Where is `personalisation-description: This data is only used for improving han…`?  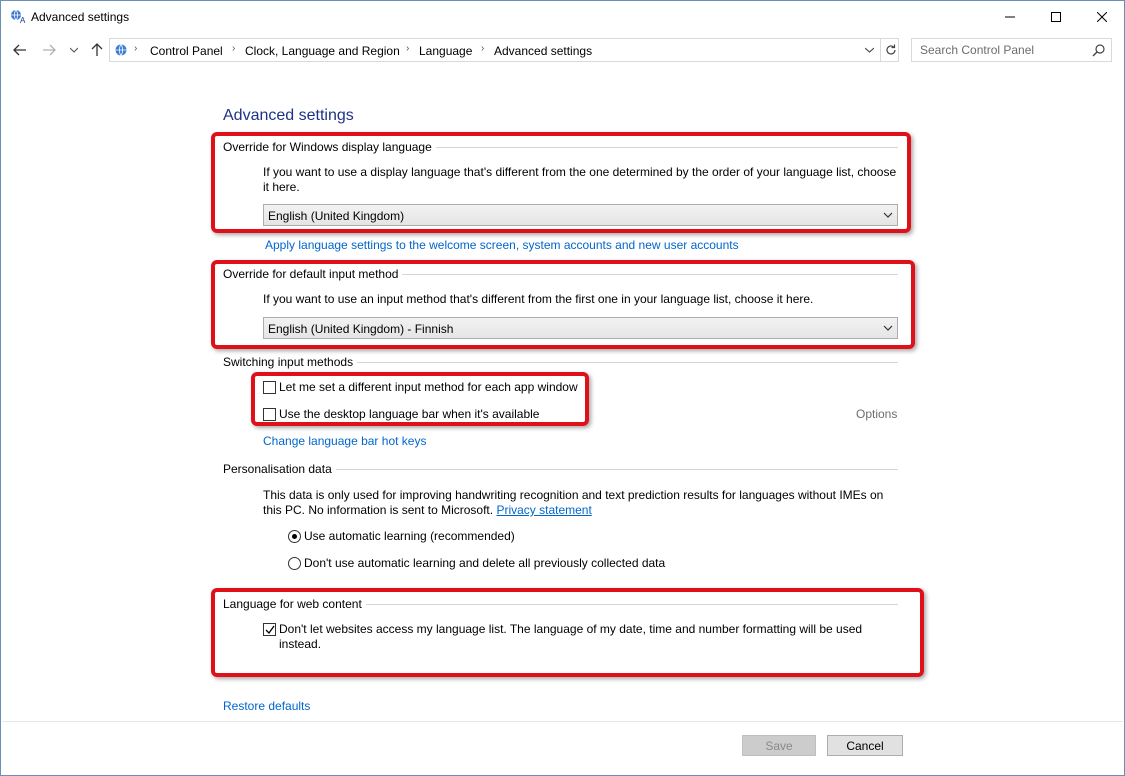
personalisation-description: This data is only used for improving han… is located at coordinates (573, 503).